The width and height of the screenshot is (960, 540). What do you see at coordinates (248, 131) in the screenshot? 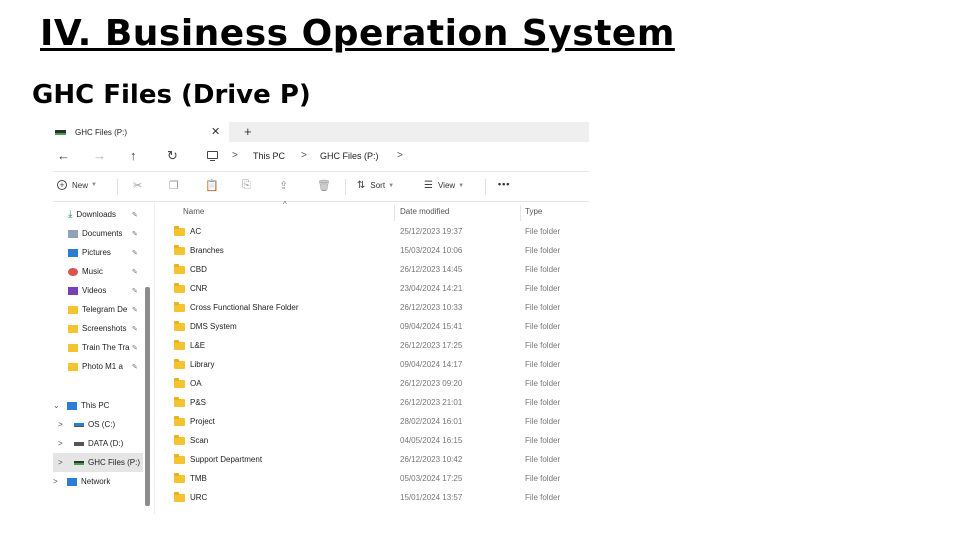
I see `new-tab-button: +` at bounding box center [248, 131].